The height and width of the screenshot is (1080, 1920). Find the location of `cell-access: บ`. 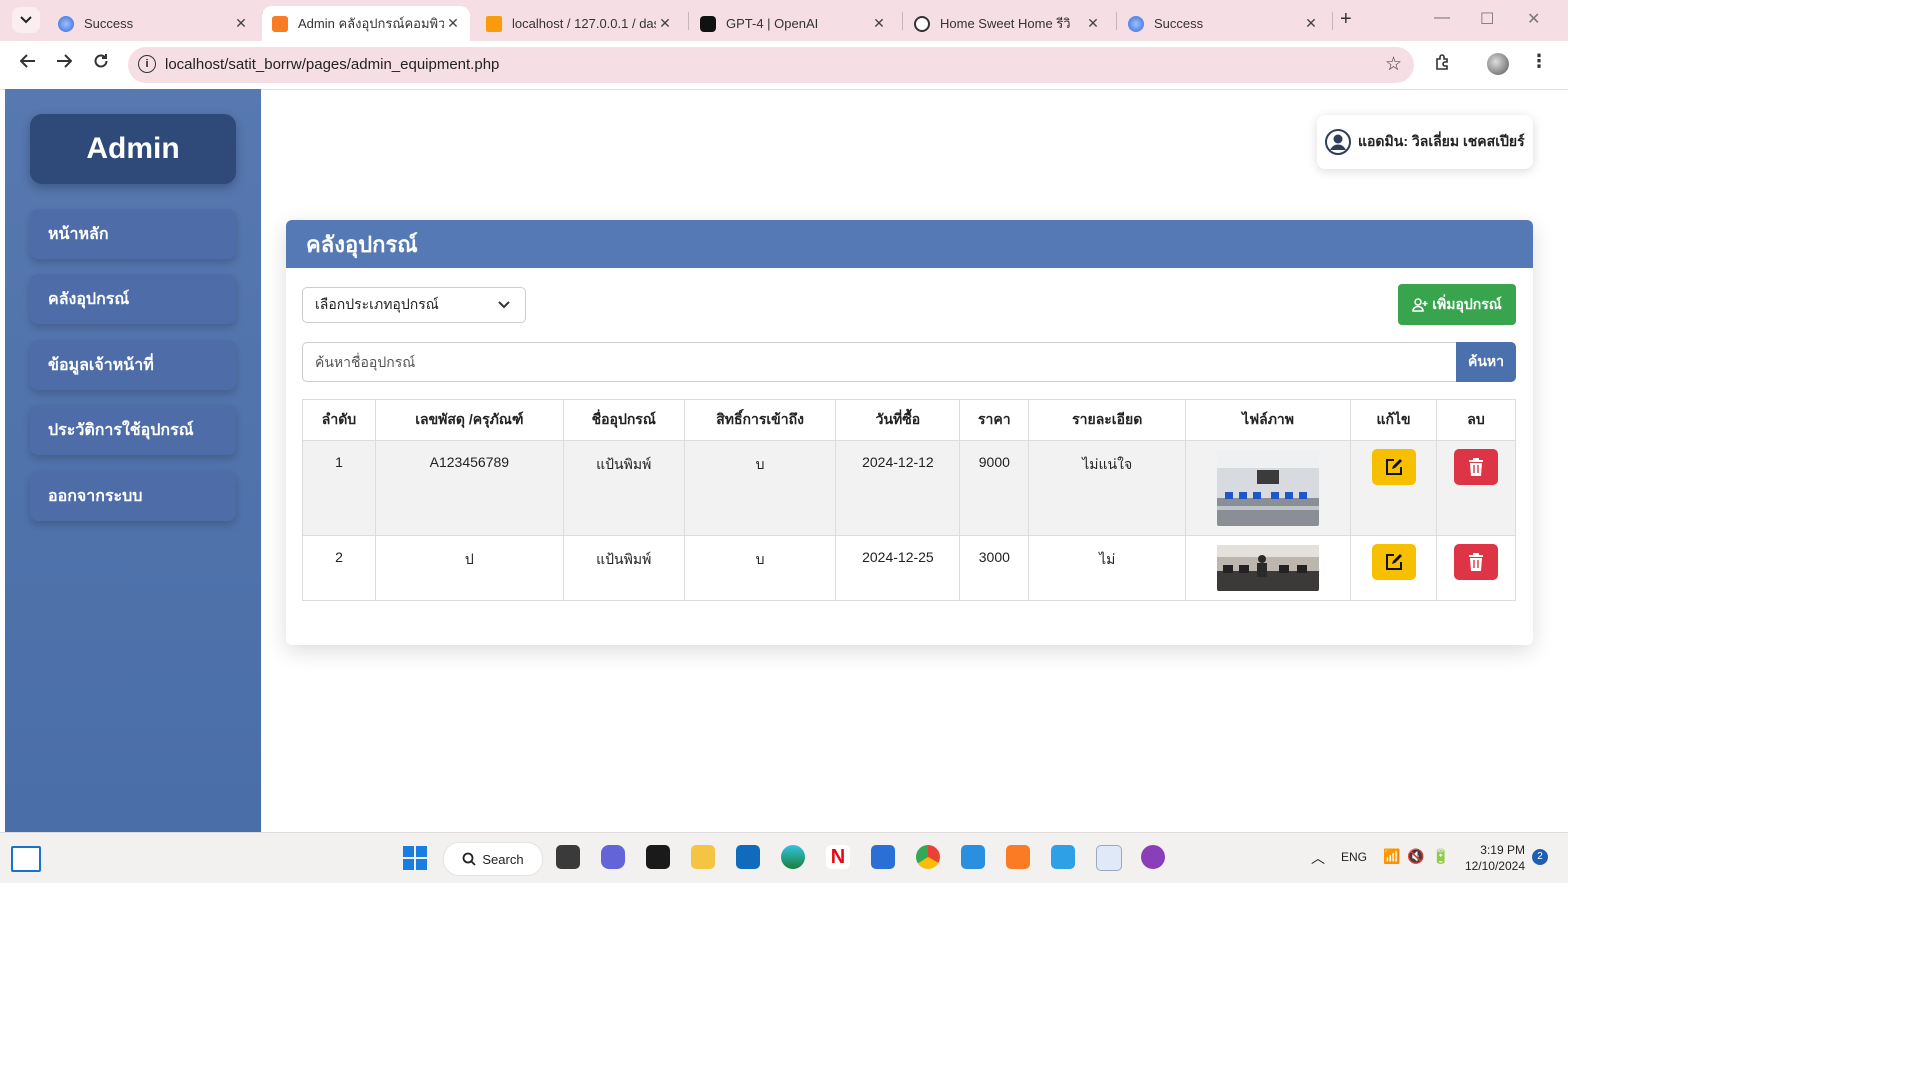

cell-access: บ is located at coordinates (760, 568).